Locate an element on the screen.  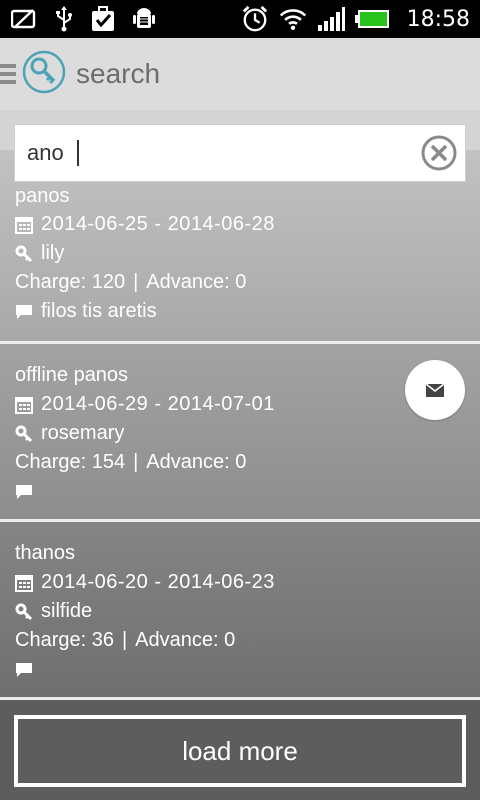
item-dates: 2014-06-29 - 2014-07-01 is located at coordinates (158, 404).